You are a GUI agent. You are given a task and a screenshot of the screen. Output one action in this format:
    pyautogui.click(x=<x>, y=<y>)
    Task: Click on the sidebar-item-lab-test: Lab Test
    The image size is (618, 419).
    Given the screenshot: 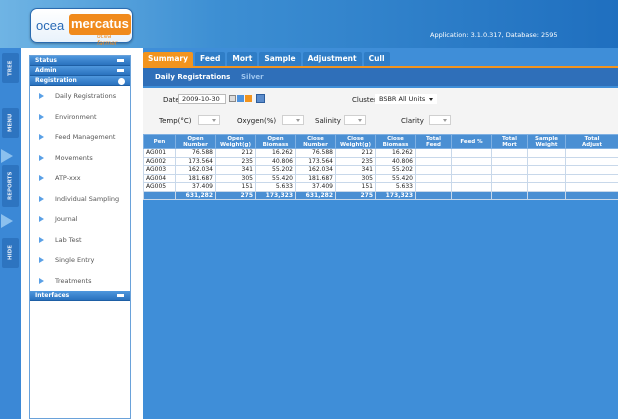 What is the action you would take?
    pyautogui.click(x=80, y=240)
    